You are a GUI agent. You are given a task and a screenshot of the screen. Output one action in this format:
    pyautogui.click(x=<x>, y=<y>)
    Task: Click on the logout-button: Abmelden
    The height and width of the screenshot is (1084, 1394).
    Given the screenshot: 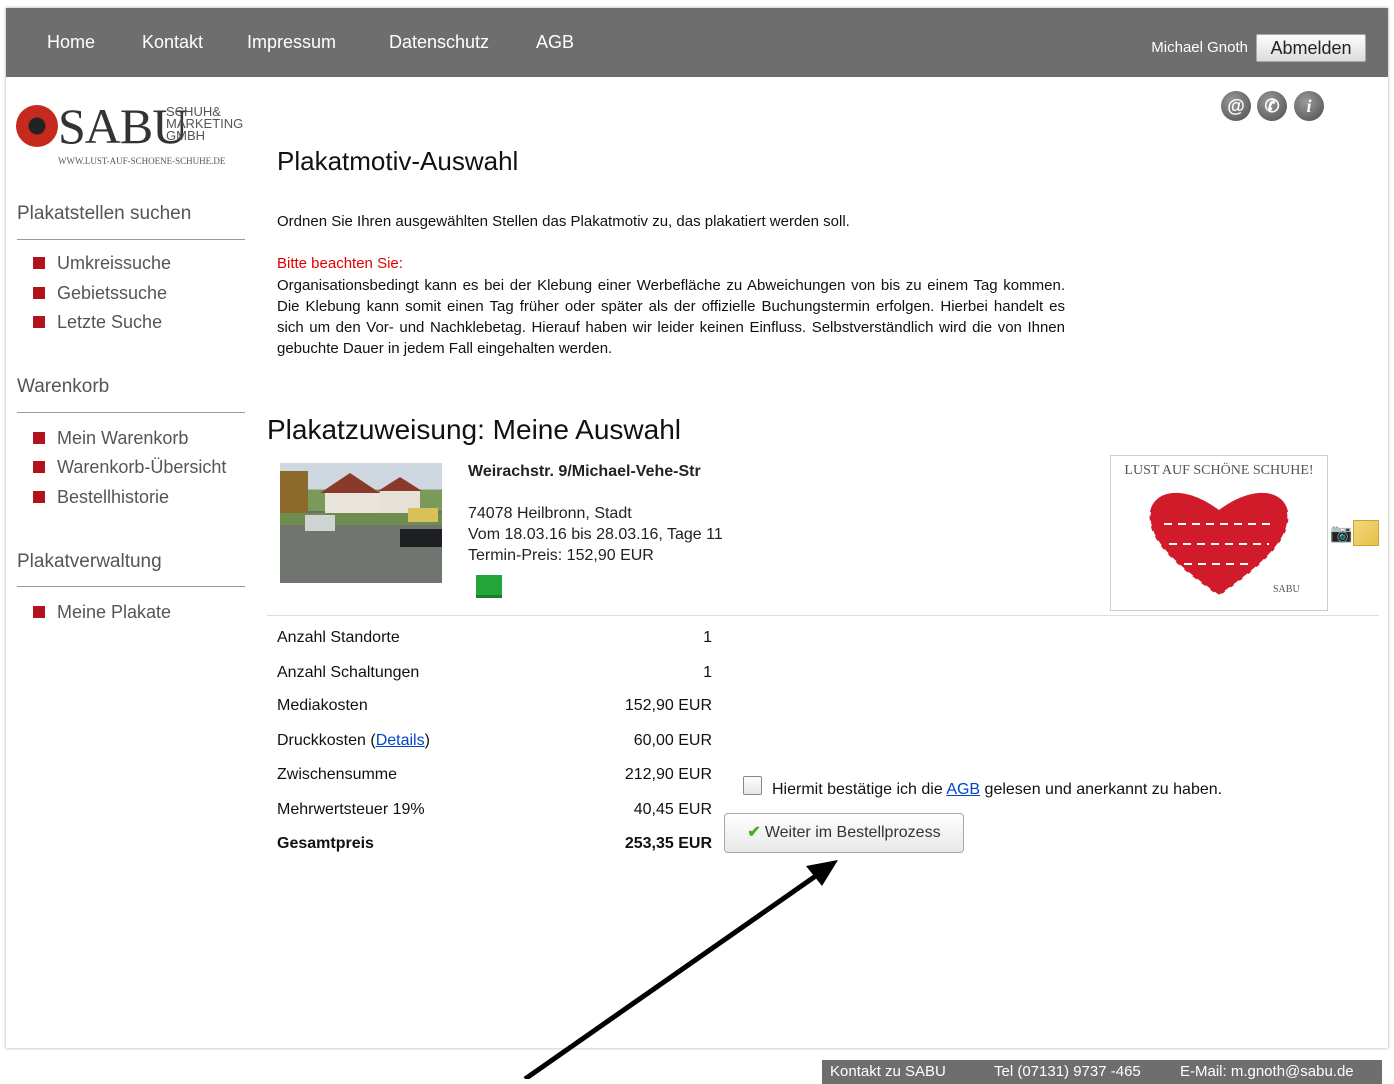 What is the action you would take?
    pyautogui.click(x=1311, y=48)
    